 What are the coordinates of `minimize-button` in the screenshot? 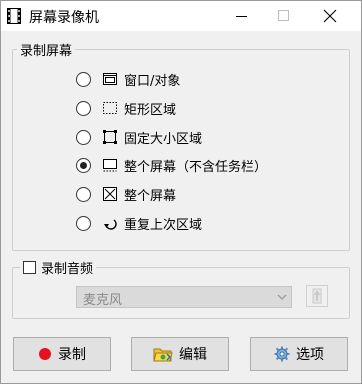 It's located at (243, 16).